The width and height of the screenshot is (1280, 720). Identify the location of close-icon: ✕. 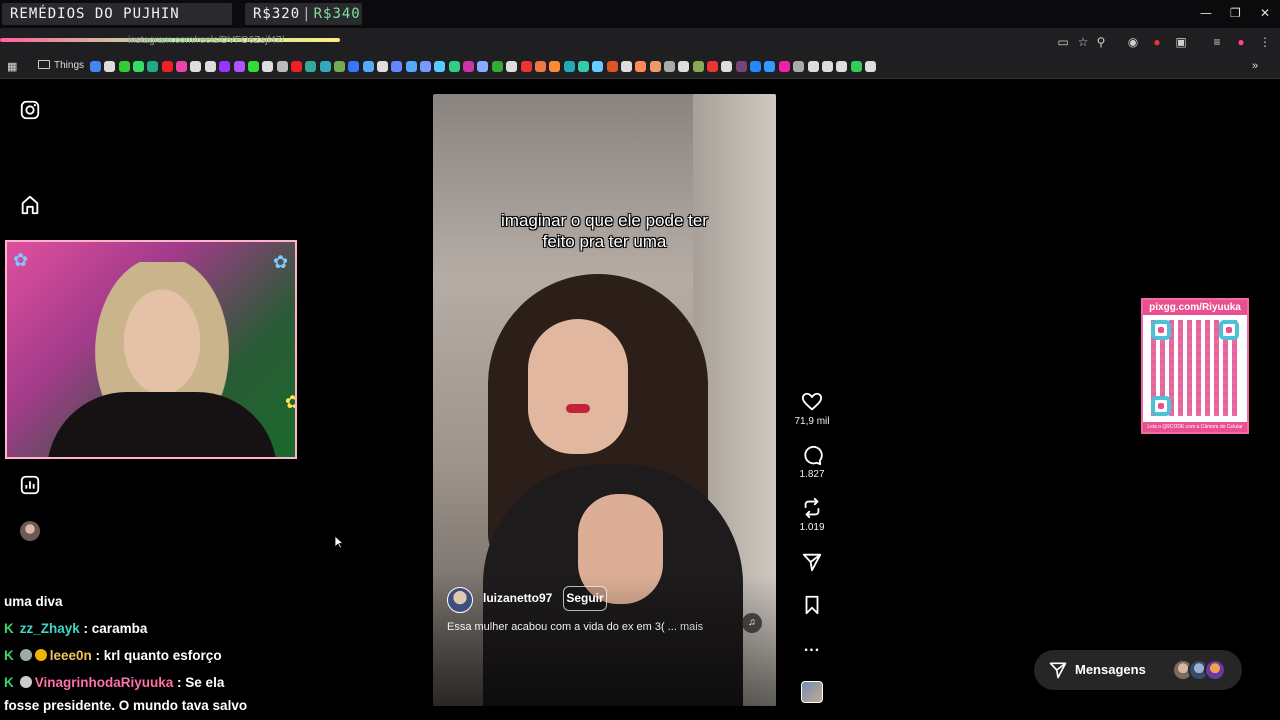
(1265, 13).